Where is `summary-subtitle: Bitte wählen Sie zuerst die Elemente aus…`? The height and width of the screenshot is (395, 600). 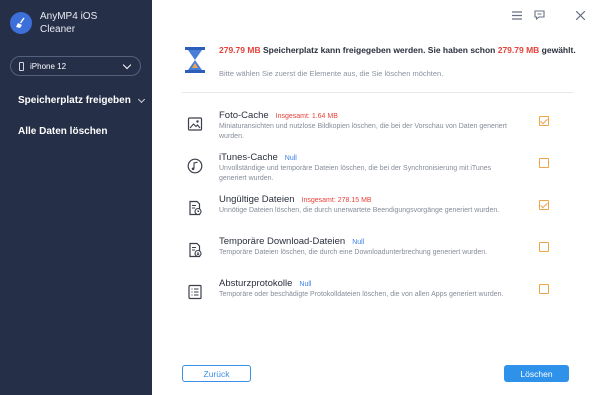 summary-subtitle: Bitte wählen Sie zuerst die Elemente aus… is located at coordinates (331, 73).